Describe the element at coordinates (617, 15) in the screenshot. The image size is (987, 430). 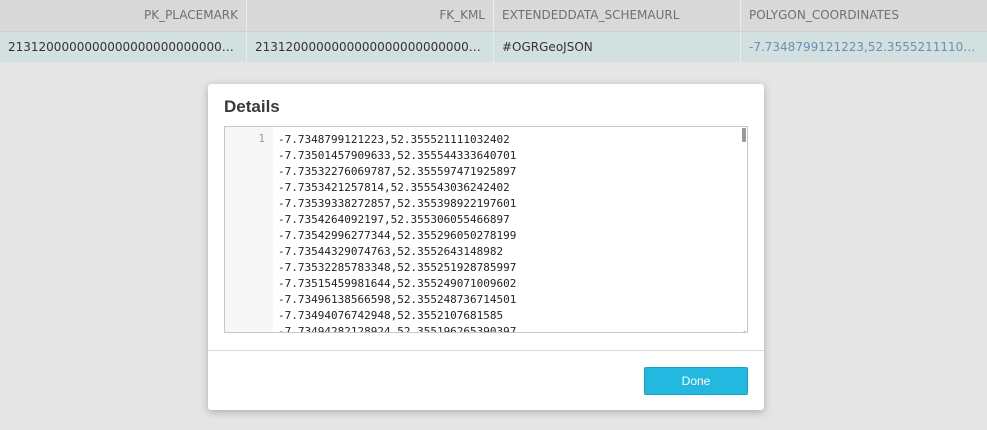
I see `column-header-extendeddata-schemaurl: EXTENDEDDATA_SCHEMAURL` at that location.